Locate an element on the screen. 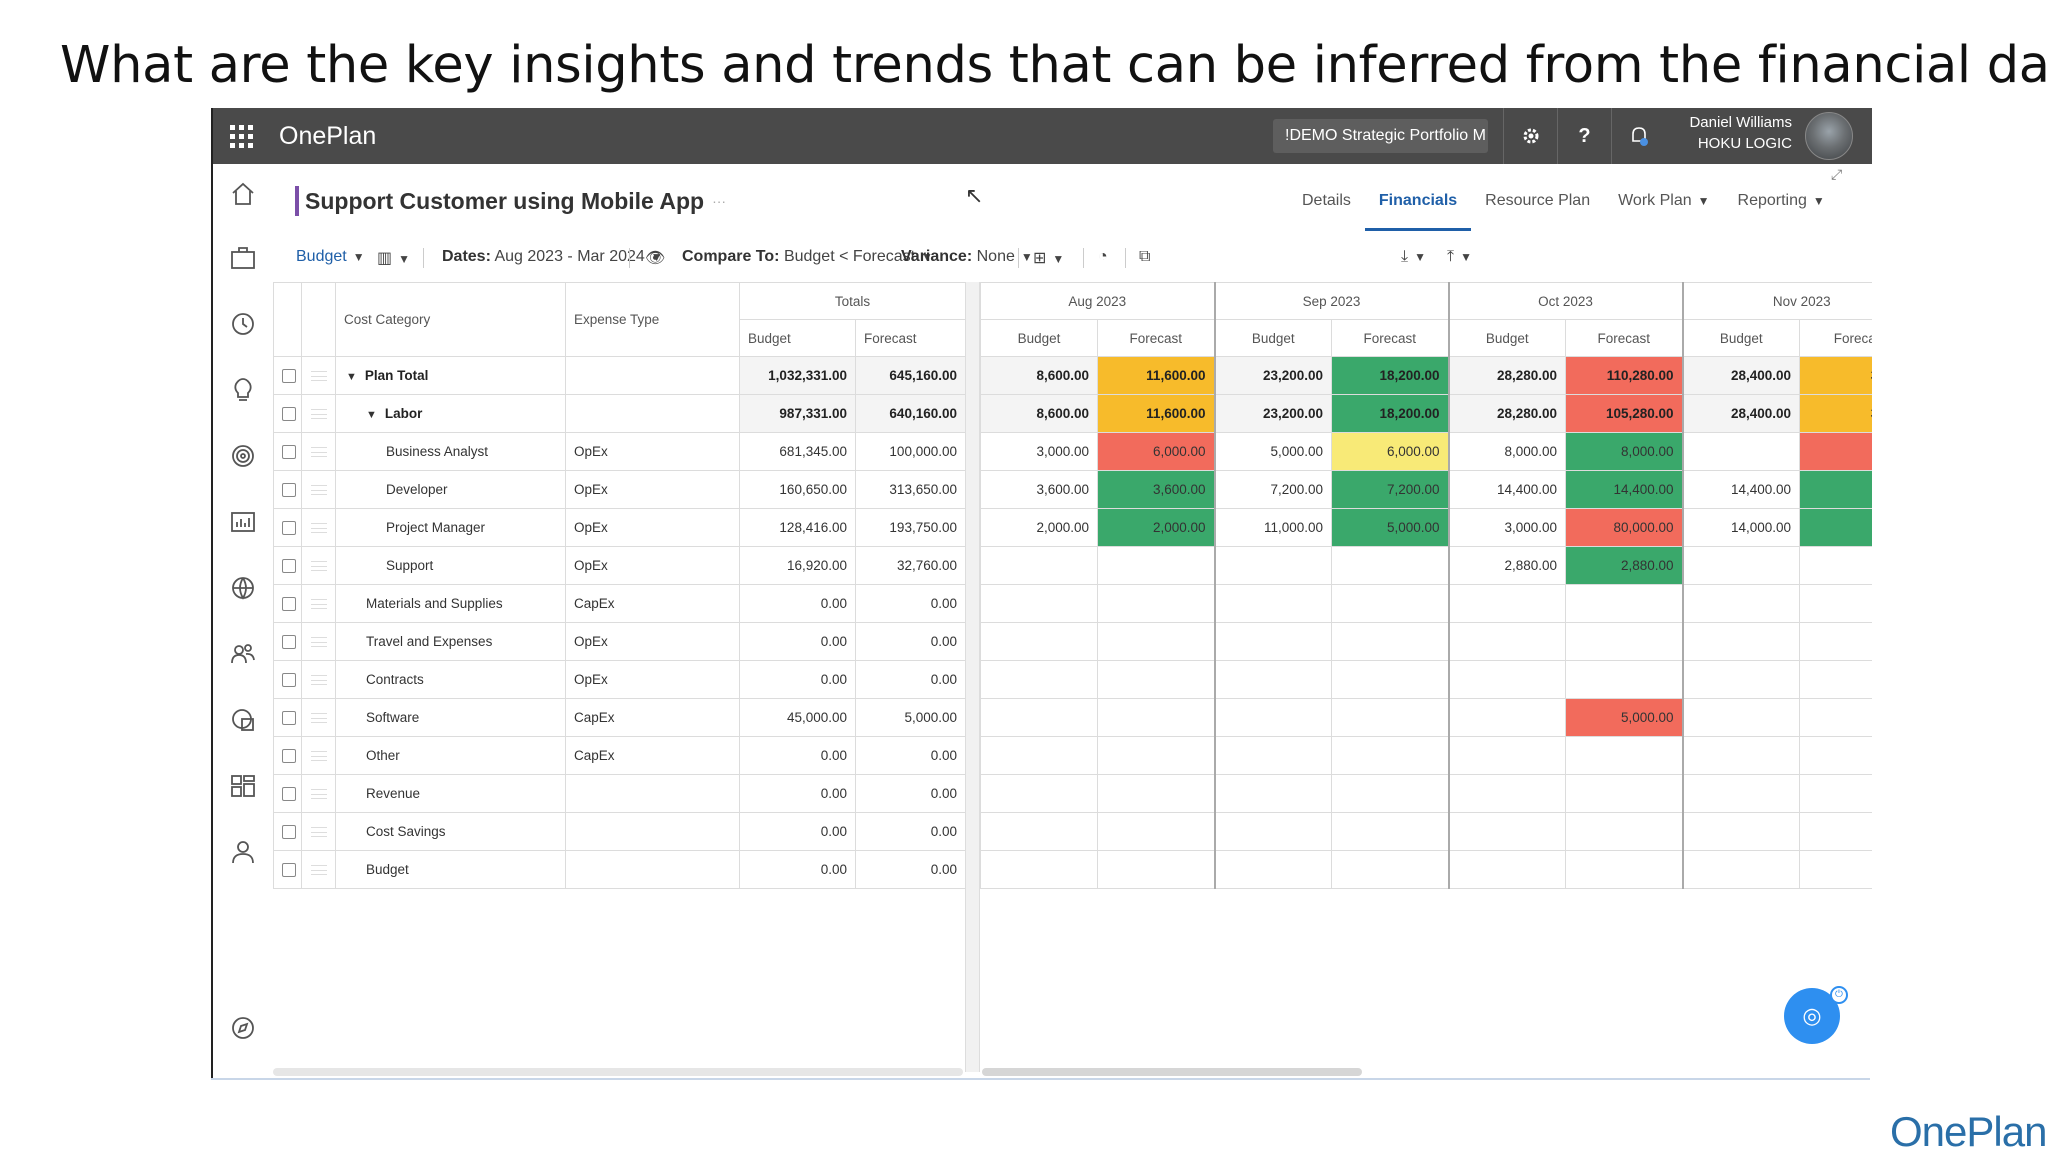 The image size is (2048, 1156). month-budget-cell: 28,280.00 is located at coordinates (1506, 413).